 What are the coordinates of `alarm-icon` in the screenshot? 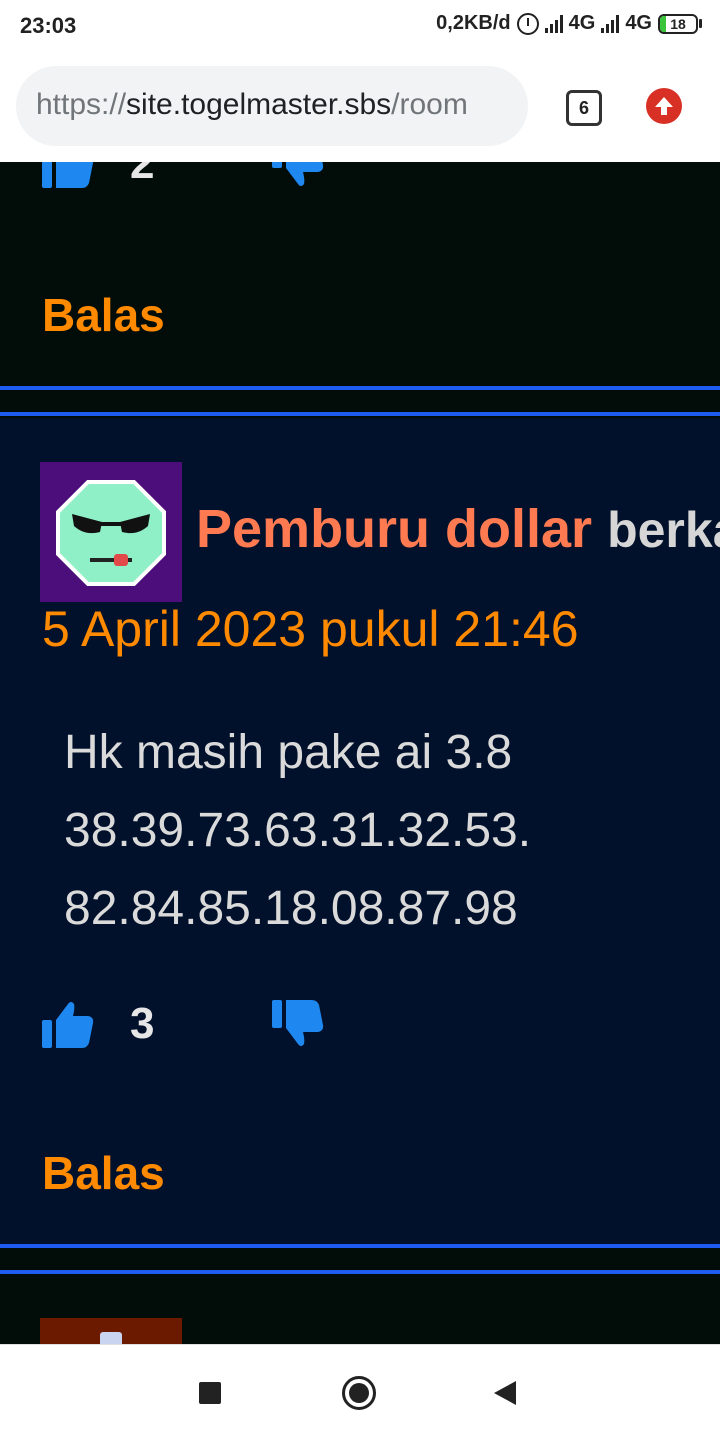 It's located at (527, 23).